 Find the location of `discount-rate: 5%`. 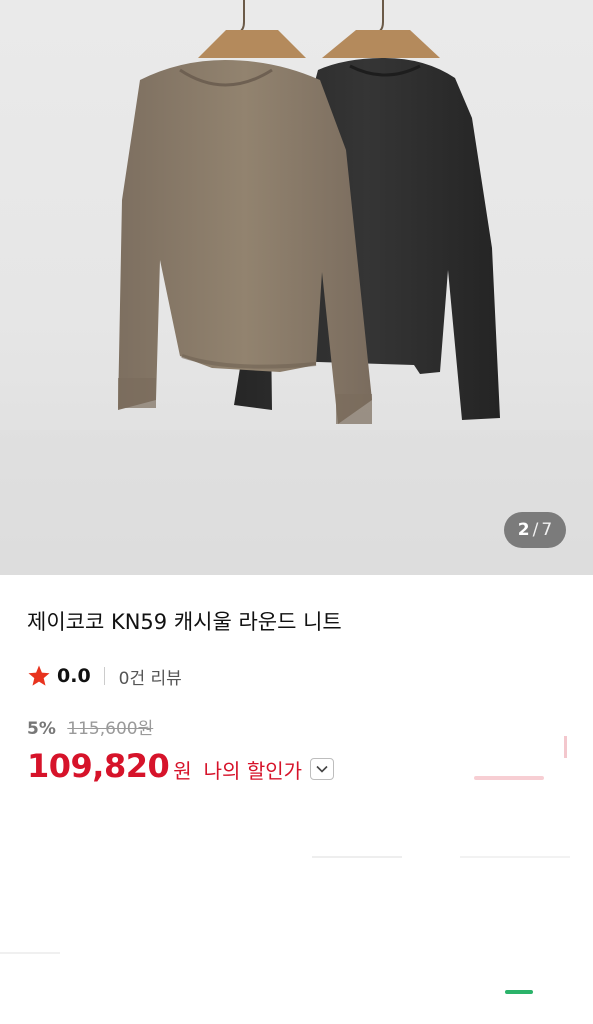

discount-rate: 5% is located at coordinates (41, 729).